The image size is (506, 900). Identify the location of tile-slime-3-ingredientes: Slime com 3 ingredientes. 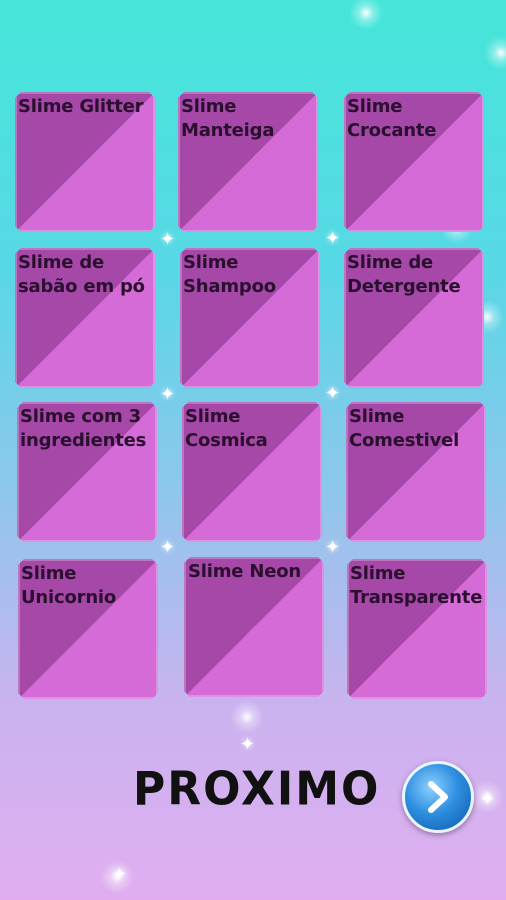
(87, 472).